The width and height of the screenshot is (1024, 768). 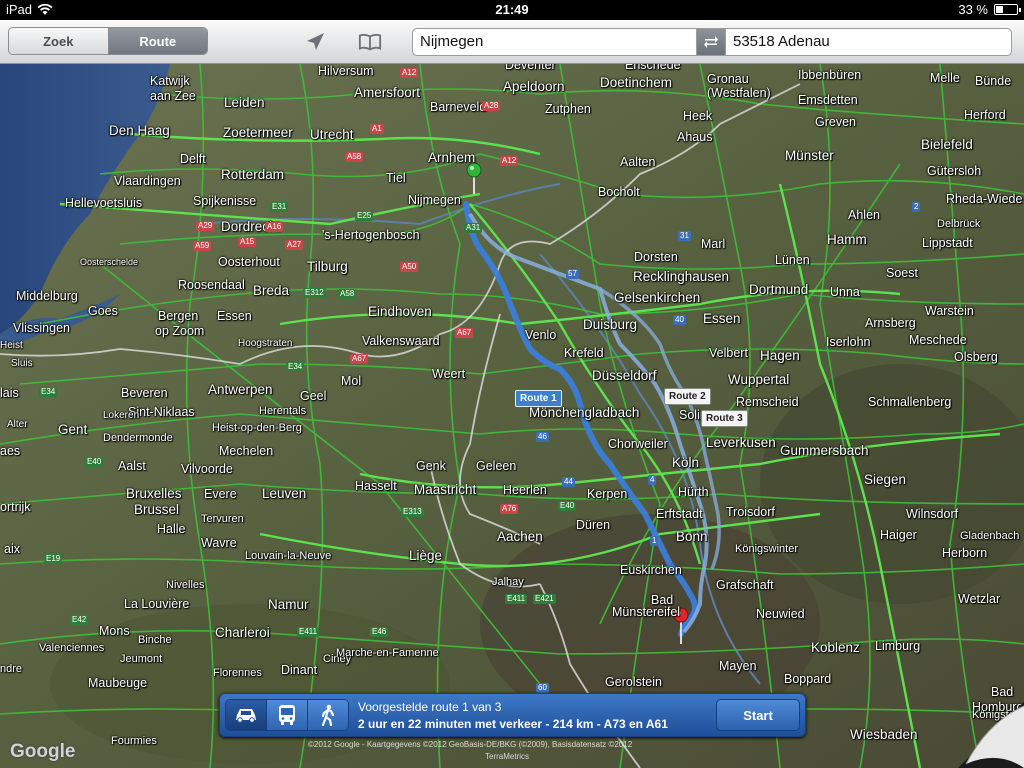 What do you see at coordinates (109, 262) in the screenshot?
I see `water-label: Oosterschelde` at bounding box center [109, 262].